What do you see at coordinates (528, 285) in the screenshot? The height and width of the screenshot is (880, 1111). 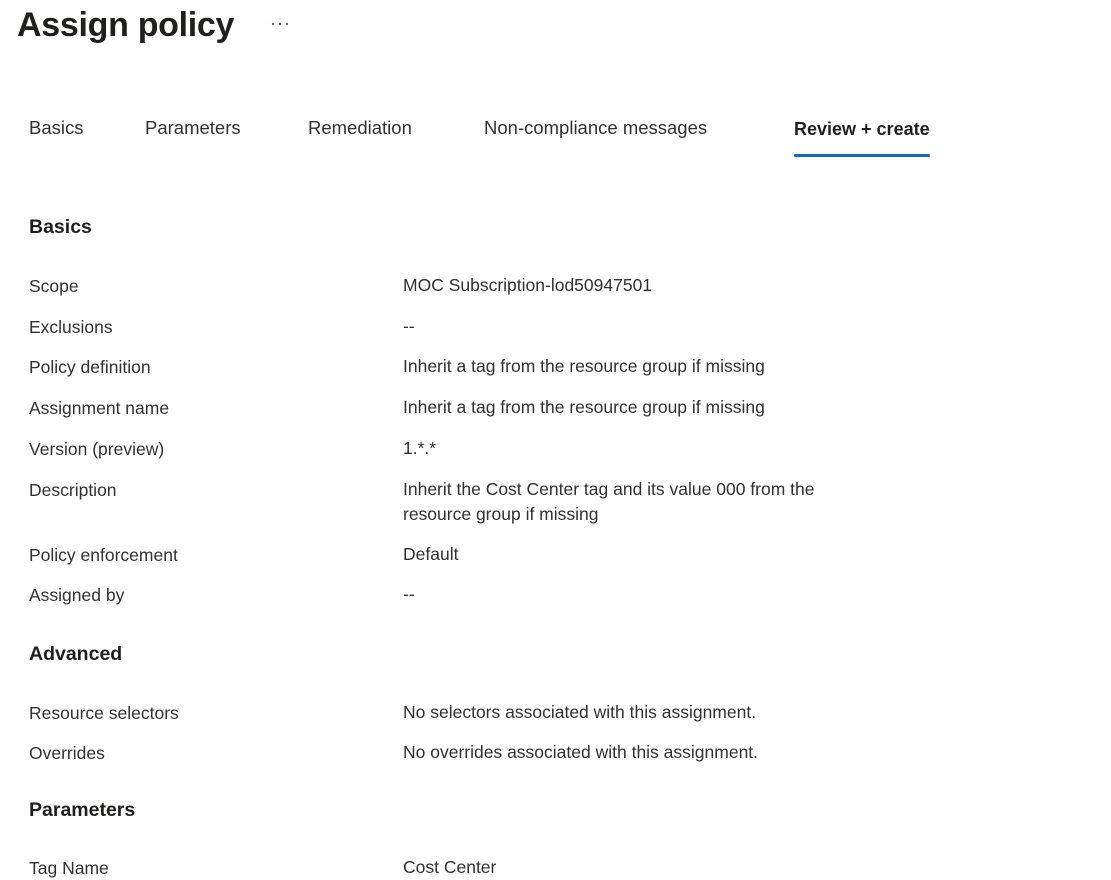 I see `row-value-scope: MOC Subscription-lod50947501` at bounding box center [528, 285].